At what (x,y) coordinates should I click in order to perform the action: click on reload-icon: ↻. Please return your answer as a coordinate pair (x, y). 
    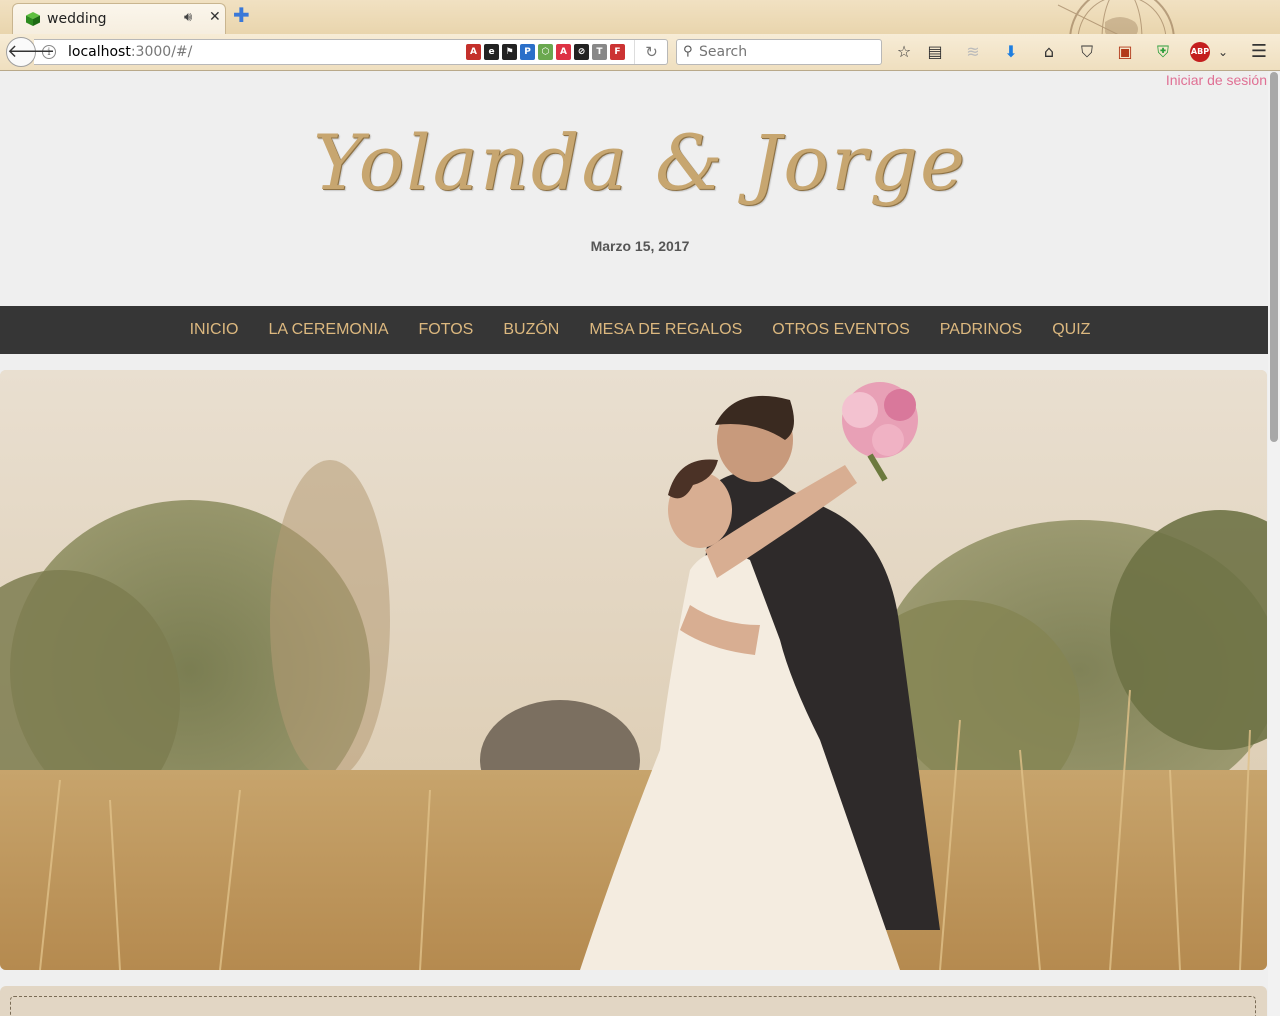
    Looking at the image, I should click on (651, 52).